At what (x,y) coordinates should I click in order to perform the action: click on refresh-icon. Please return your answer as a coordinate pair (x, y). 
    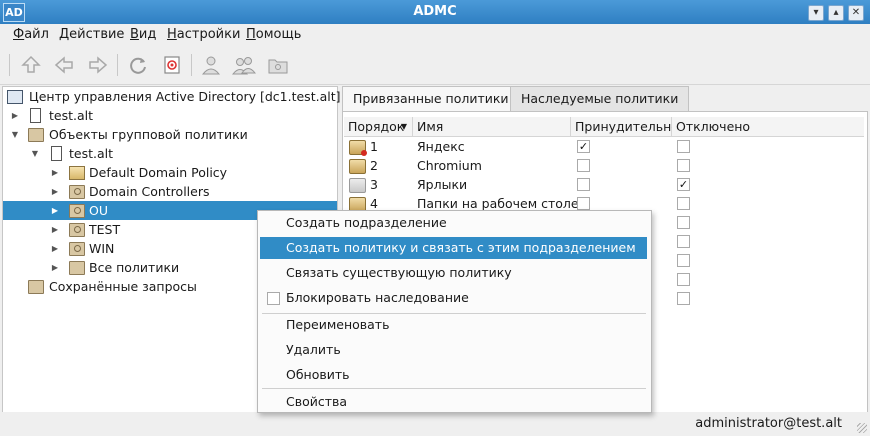
    Looking at the image, I should click on (138, 65).